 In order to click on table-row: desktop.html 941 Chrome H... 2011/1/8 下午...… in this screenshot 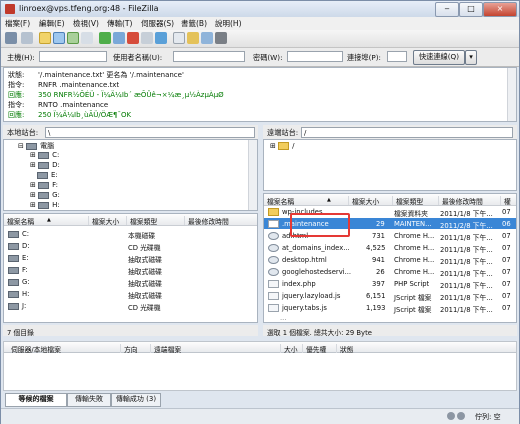, I will do `click(390, 260)`.